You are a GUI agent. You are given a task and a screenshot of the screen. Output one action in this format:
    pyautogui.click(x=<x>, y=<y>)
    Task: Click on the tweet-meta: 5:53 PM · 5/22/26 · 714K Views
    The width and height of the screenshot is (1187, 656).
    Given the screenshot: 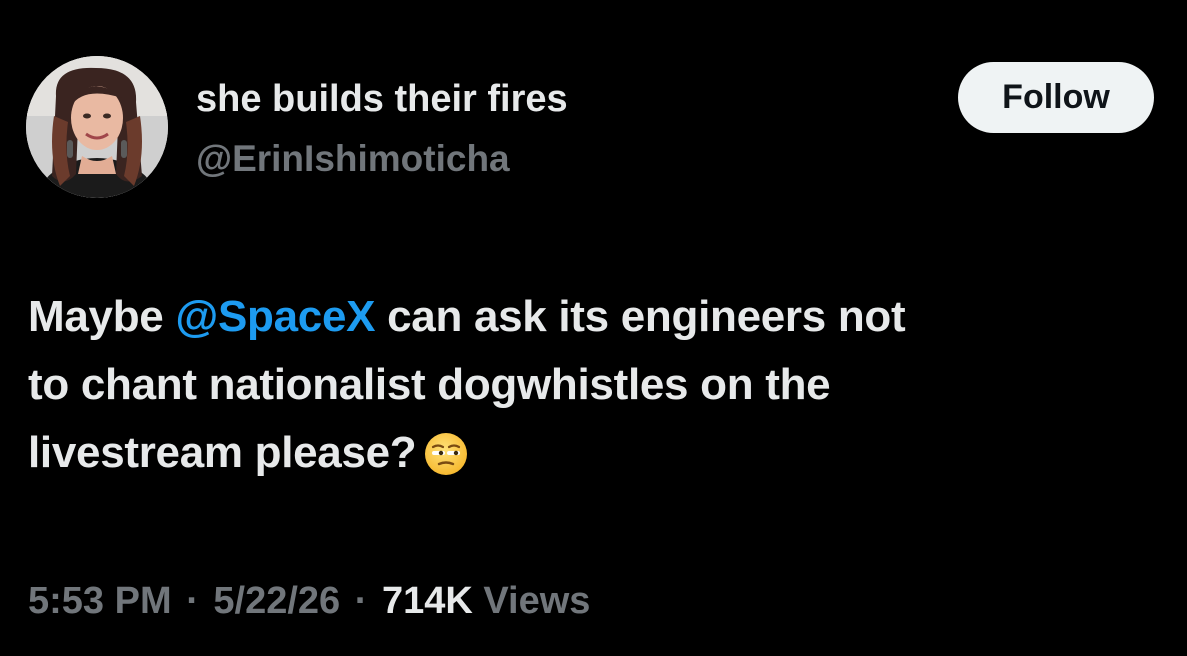 What is the action you would take?
    pyautogui.click(x=309, y=601)
    